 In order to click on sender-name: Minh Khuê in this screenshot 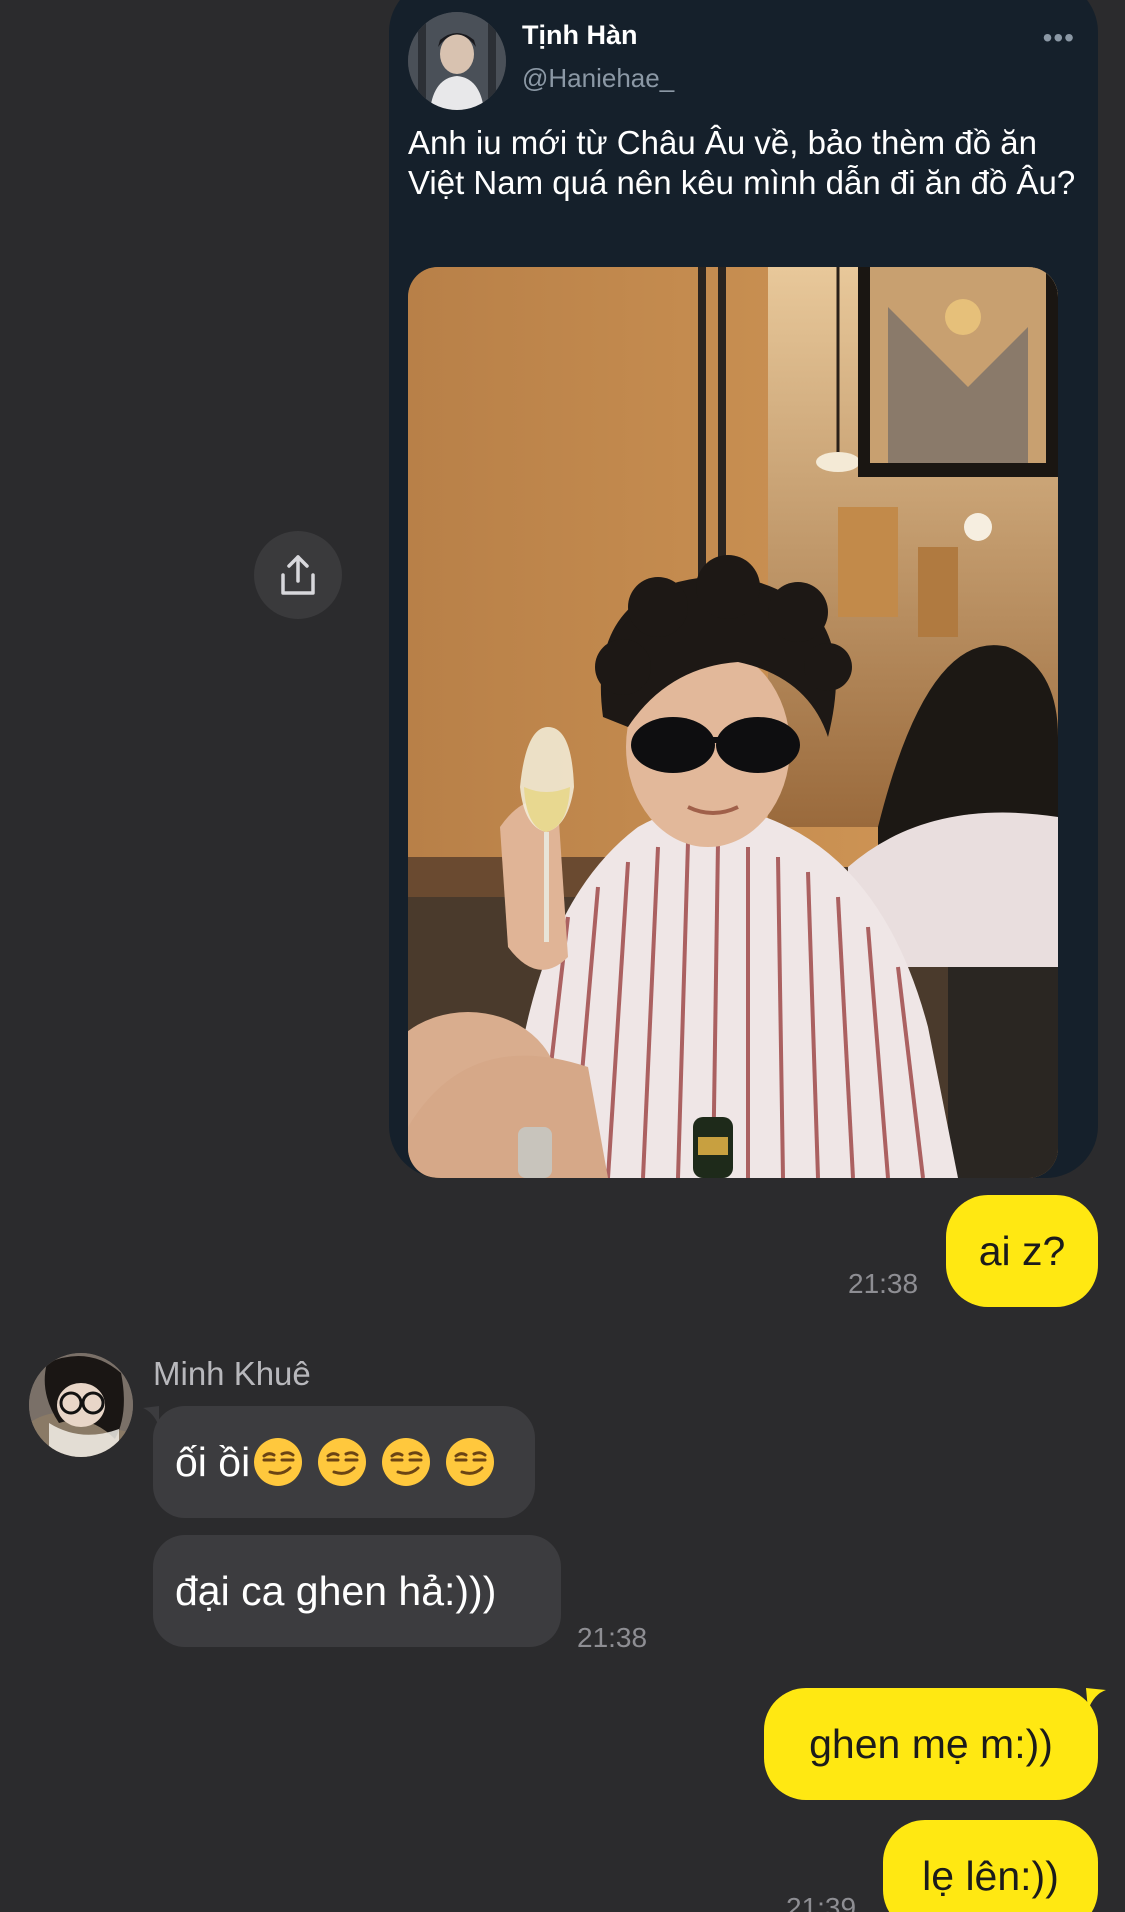, I will do `click(232, 1374)`.